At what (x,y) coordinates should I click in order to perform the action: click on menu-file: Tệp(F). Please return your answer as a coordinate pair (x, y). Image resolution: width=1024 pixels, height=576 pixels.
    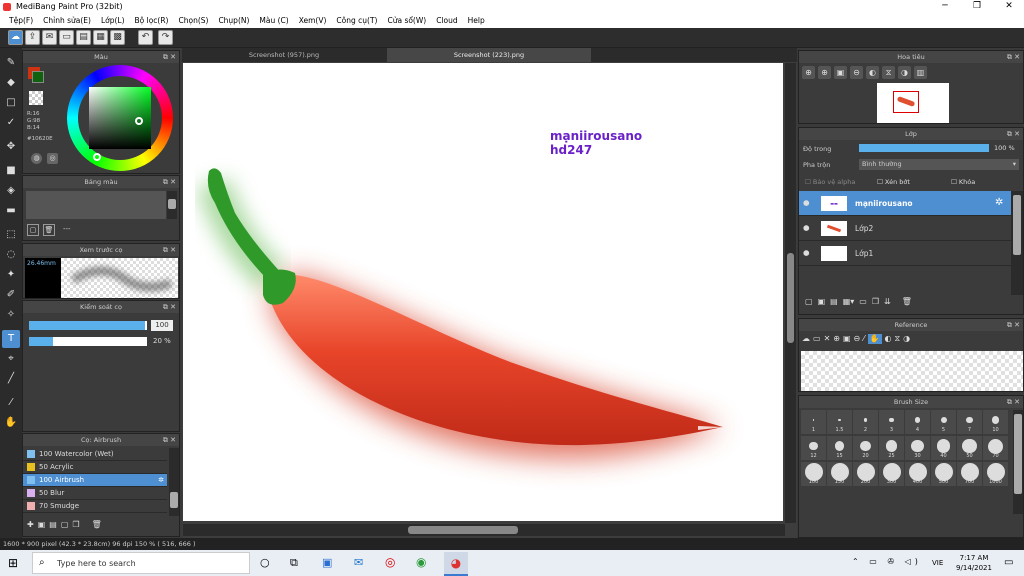
    Looking at the image, I should click on (21, 21).